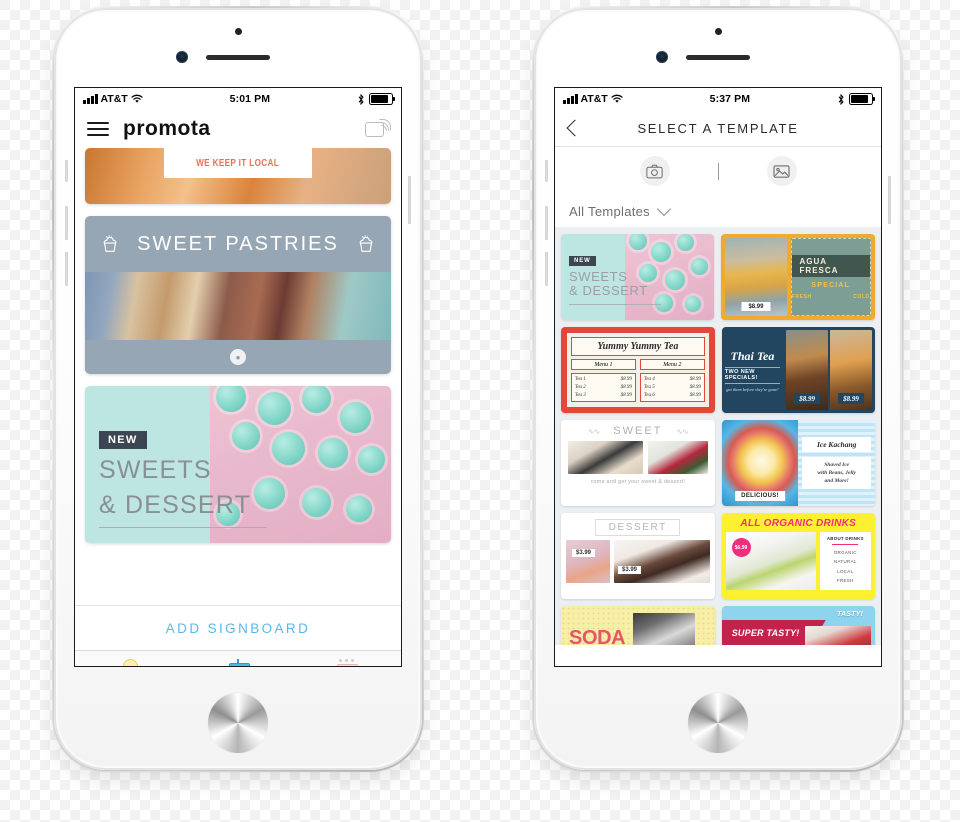  What do you see at coordinates (638, 482) in the screenshot?
I see `template-caption: come and get your sweet & dessert!` at bounding box center [638, 482].